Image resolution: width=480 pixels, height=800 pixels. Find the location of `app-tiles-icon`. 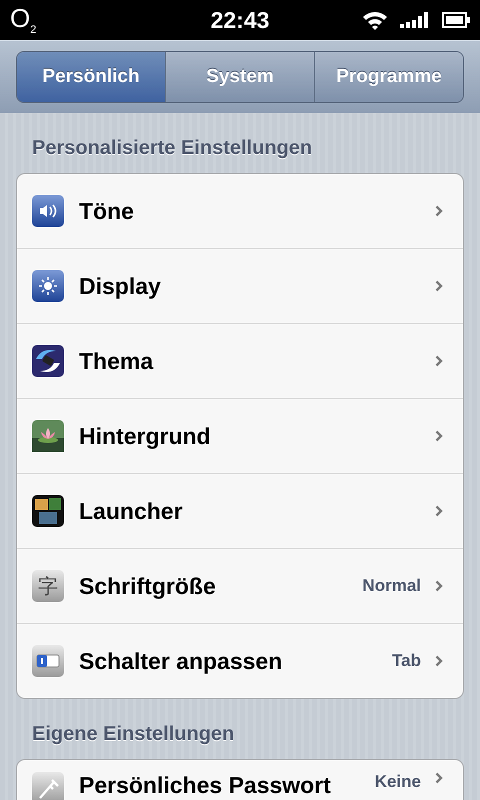

app-tiles-icon is located at coordinates (48, 511).